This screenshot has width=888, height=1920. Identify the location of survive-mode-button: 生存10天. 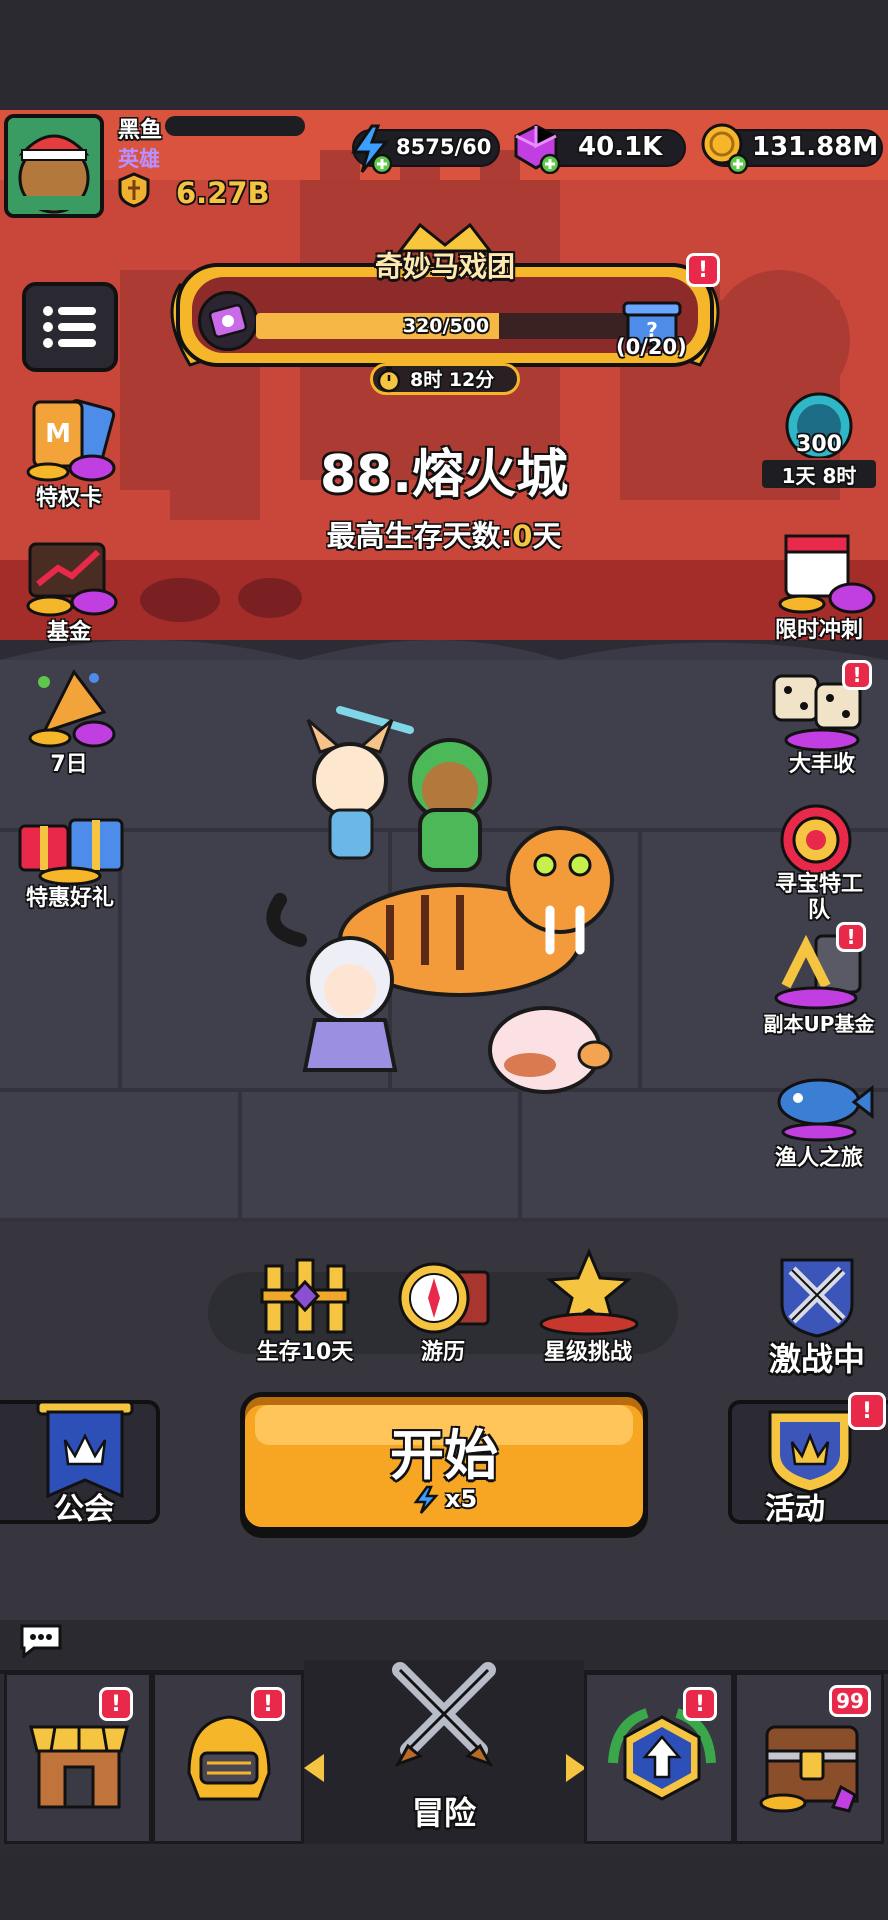
(305, 1311).